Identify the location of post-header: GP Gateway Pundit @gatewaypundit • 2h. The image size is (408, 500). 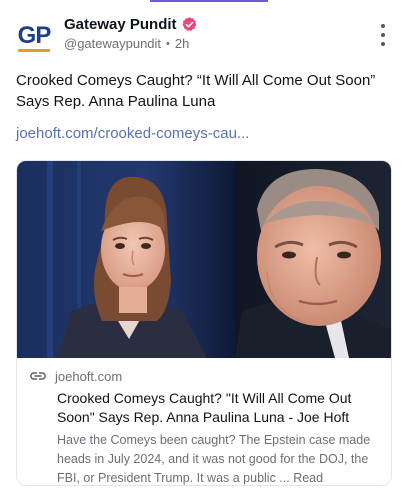
(204, 36).